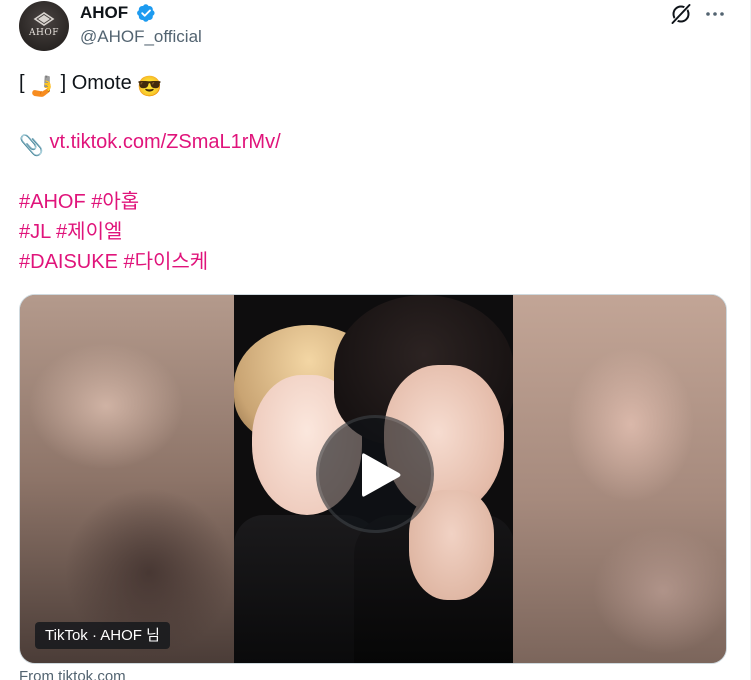  What do you see at coordinates (79, 202) in the screenshot?
I see `hashtag-line: #AHOF #아홉` at bounding box center [79, 202].